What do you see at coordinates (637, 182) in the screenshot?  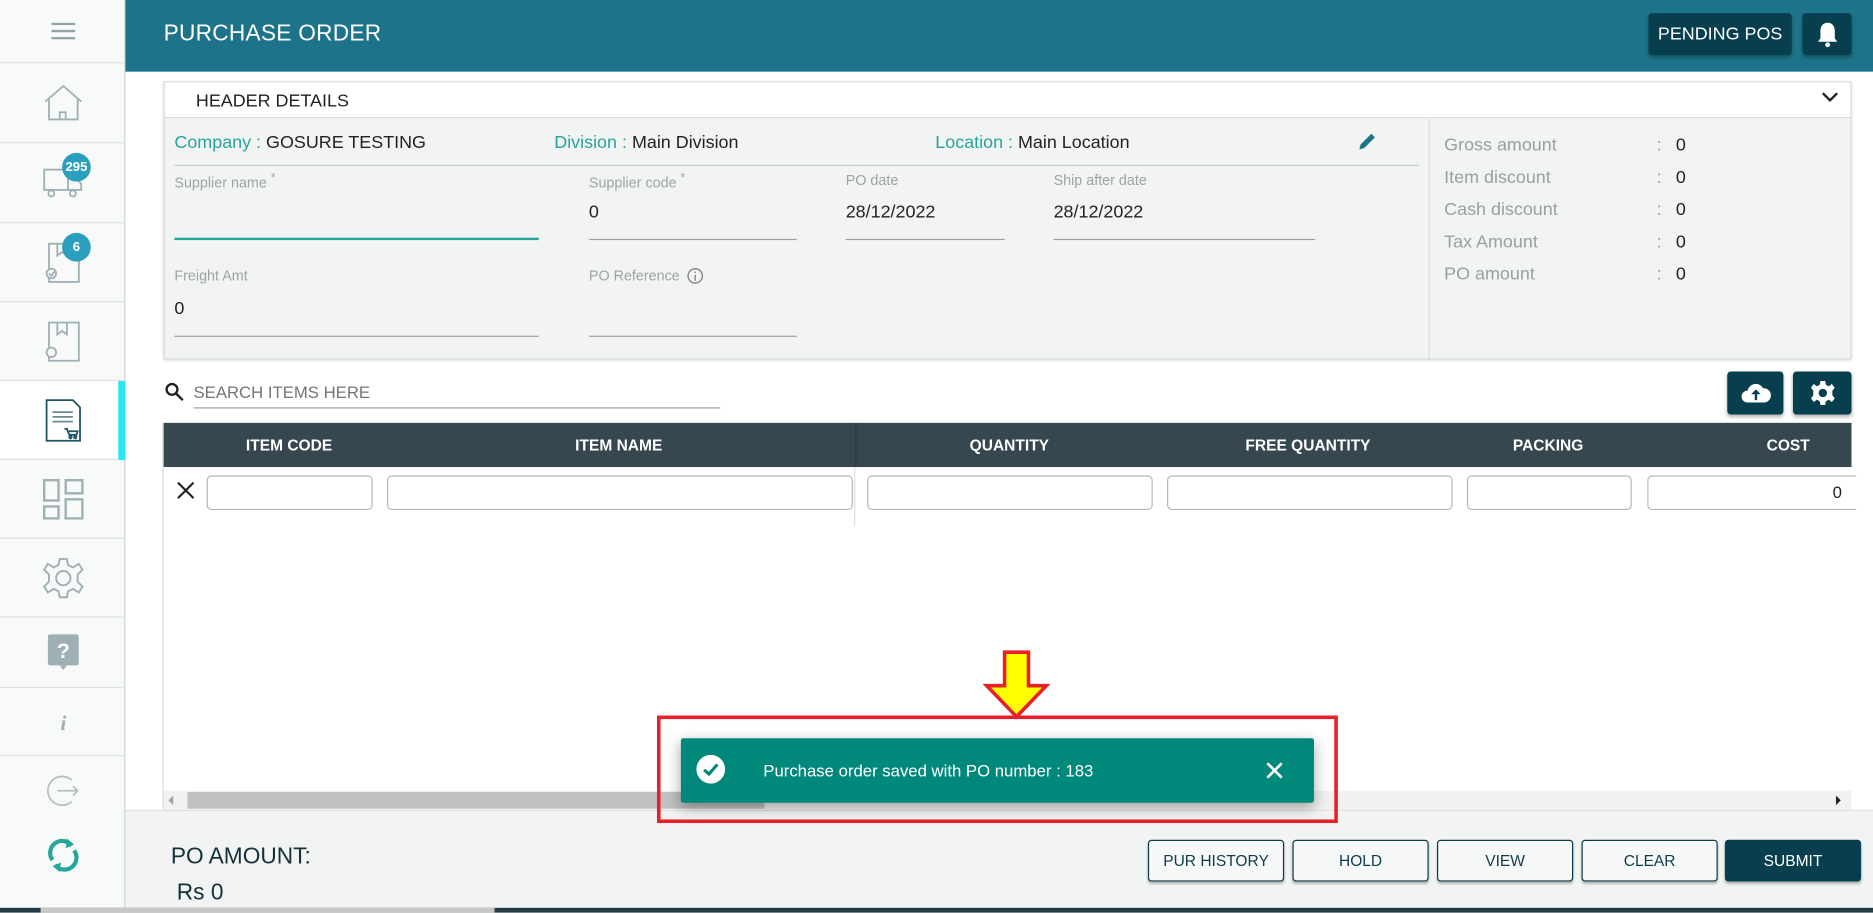 I see `supplier-code-label: Supplier code *` at bounding box center [637, 182].